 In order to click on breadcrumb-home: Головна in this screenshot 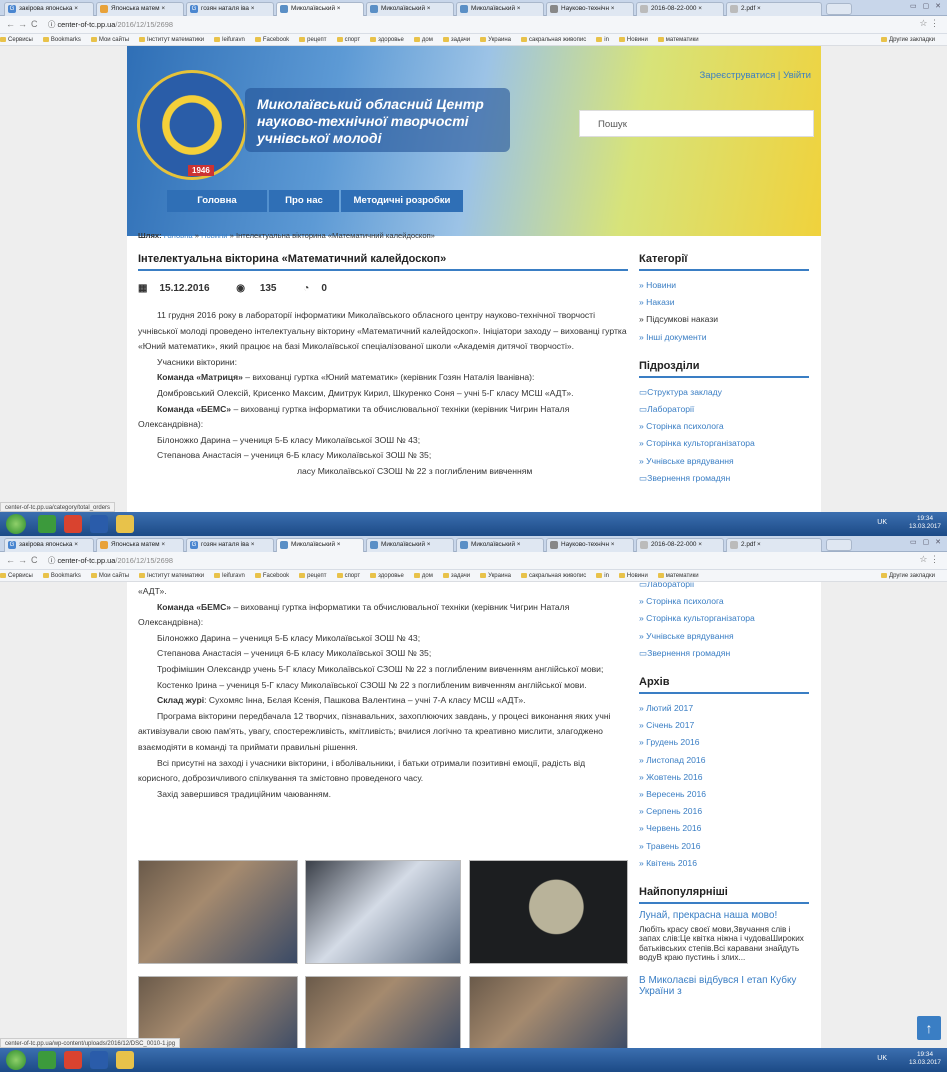, I will do `click(178, 235)`.